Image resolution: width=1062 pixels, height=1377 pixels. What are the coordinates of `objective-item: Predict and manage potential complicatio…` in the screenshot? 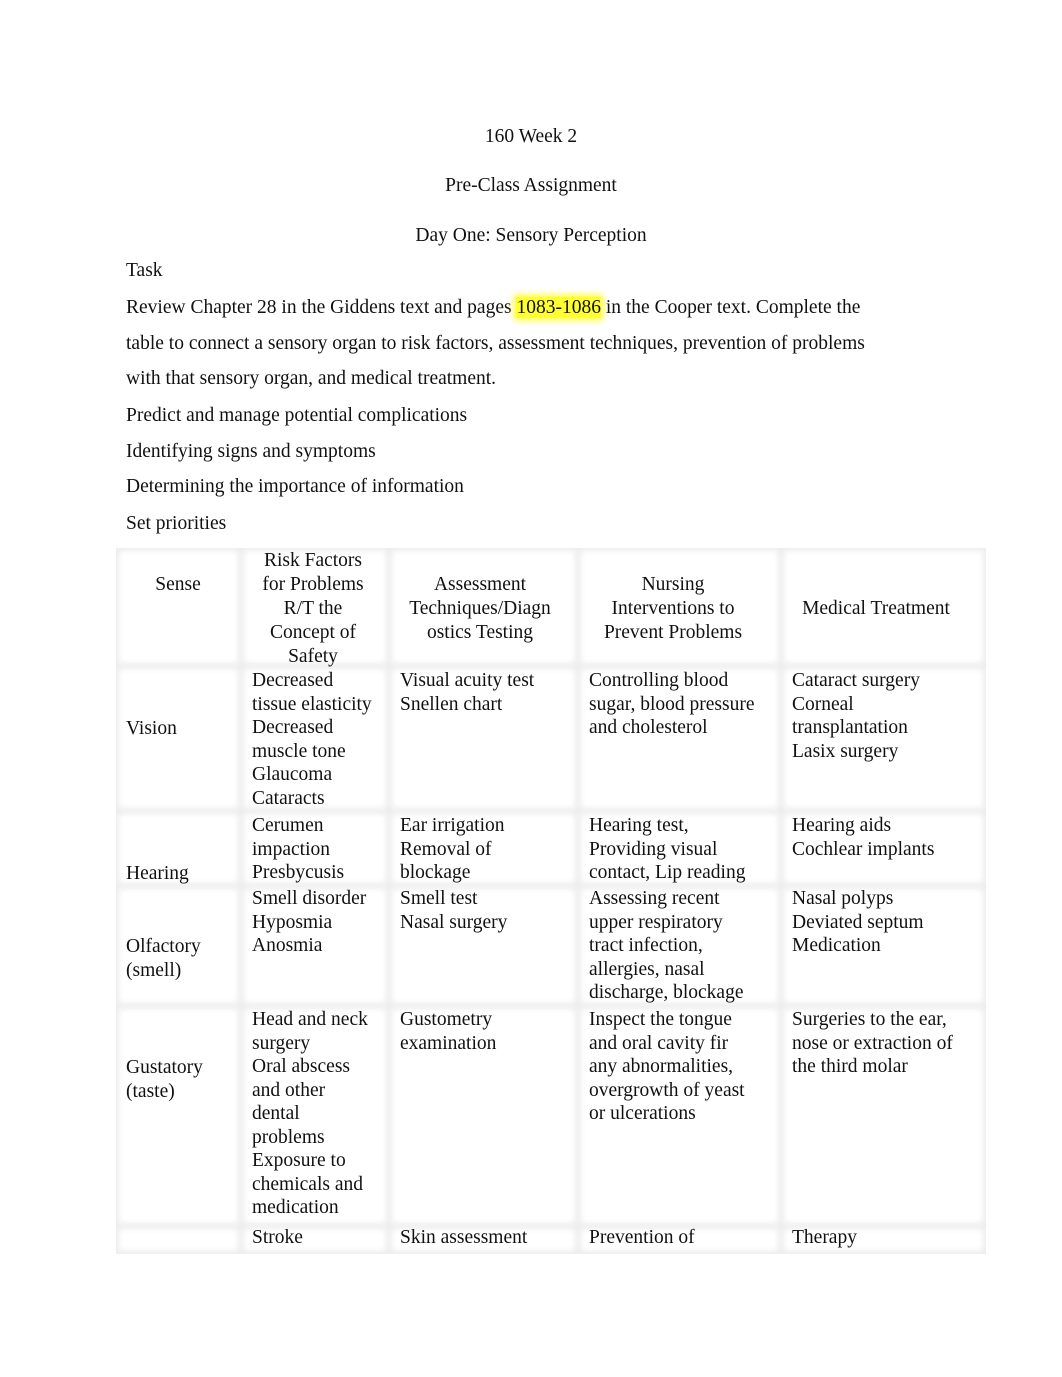 It's located at (297, 415).